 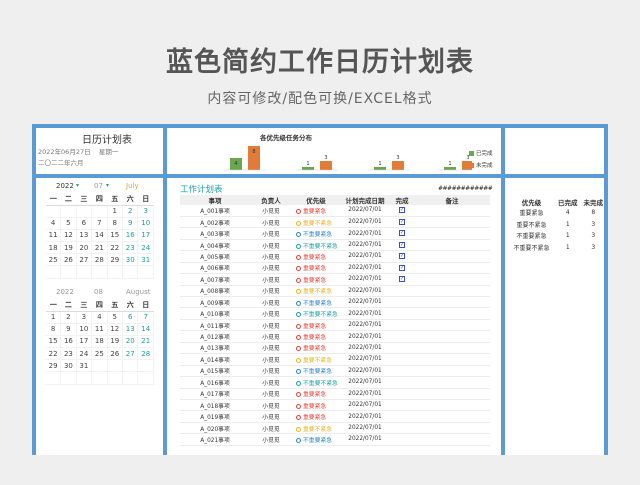 I want to click on calendar-day: 2, so click(x=68, y=317).